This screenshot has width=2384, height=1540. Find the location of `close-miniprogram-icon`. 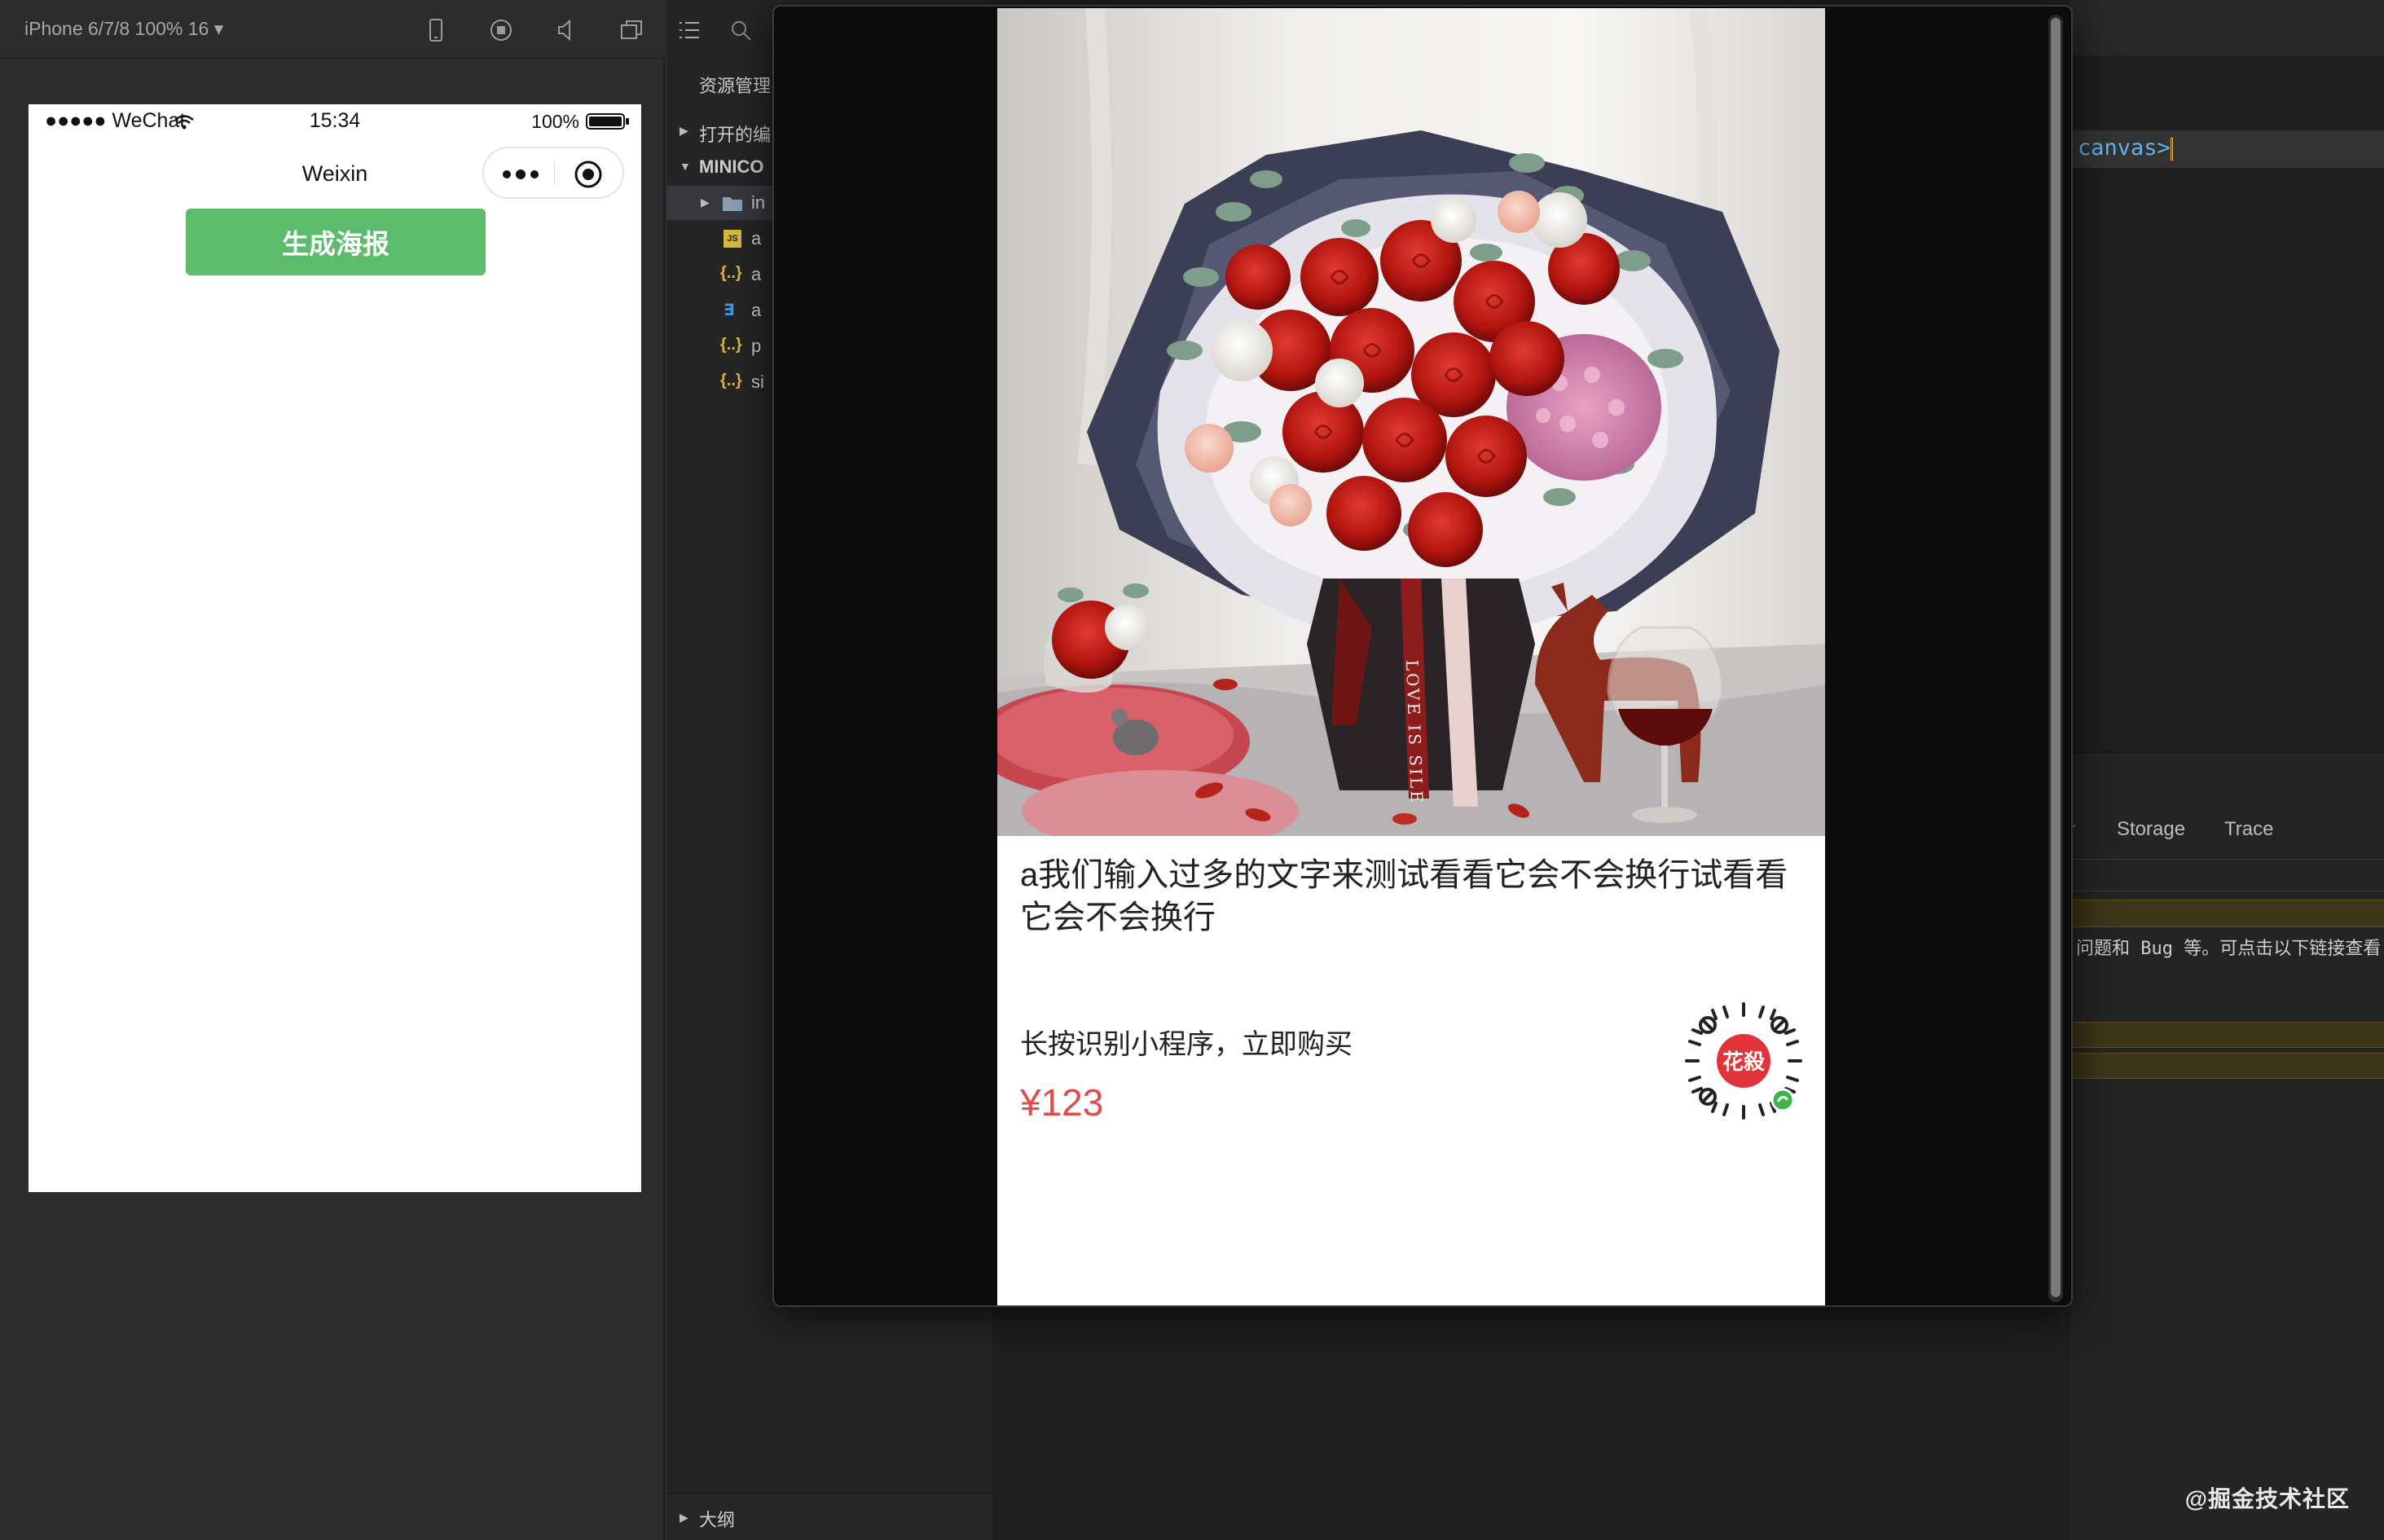

close-miniprogram-icon is located at coordinates (588, 174).